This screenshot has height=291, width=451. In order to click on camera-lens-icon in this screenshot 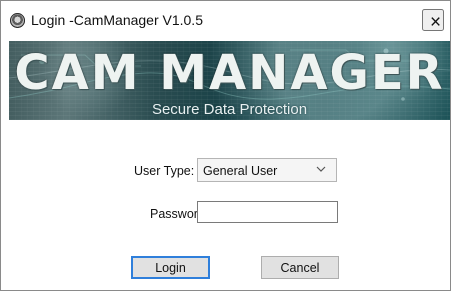, I will do `click(17, 20)`.